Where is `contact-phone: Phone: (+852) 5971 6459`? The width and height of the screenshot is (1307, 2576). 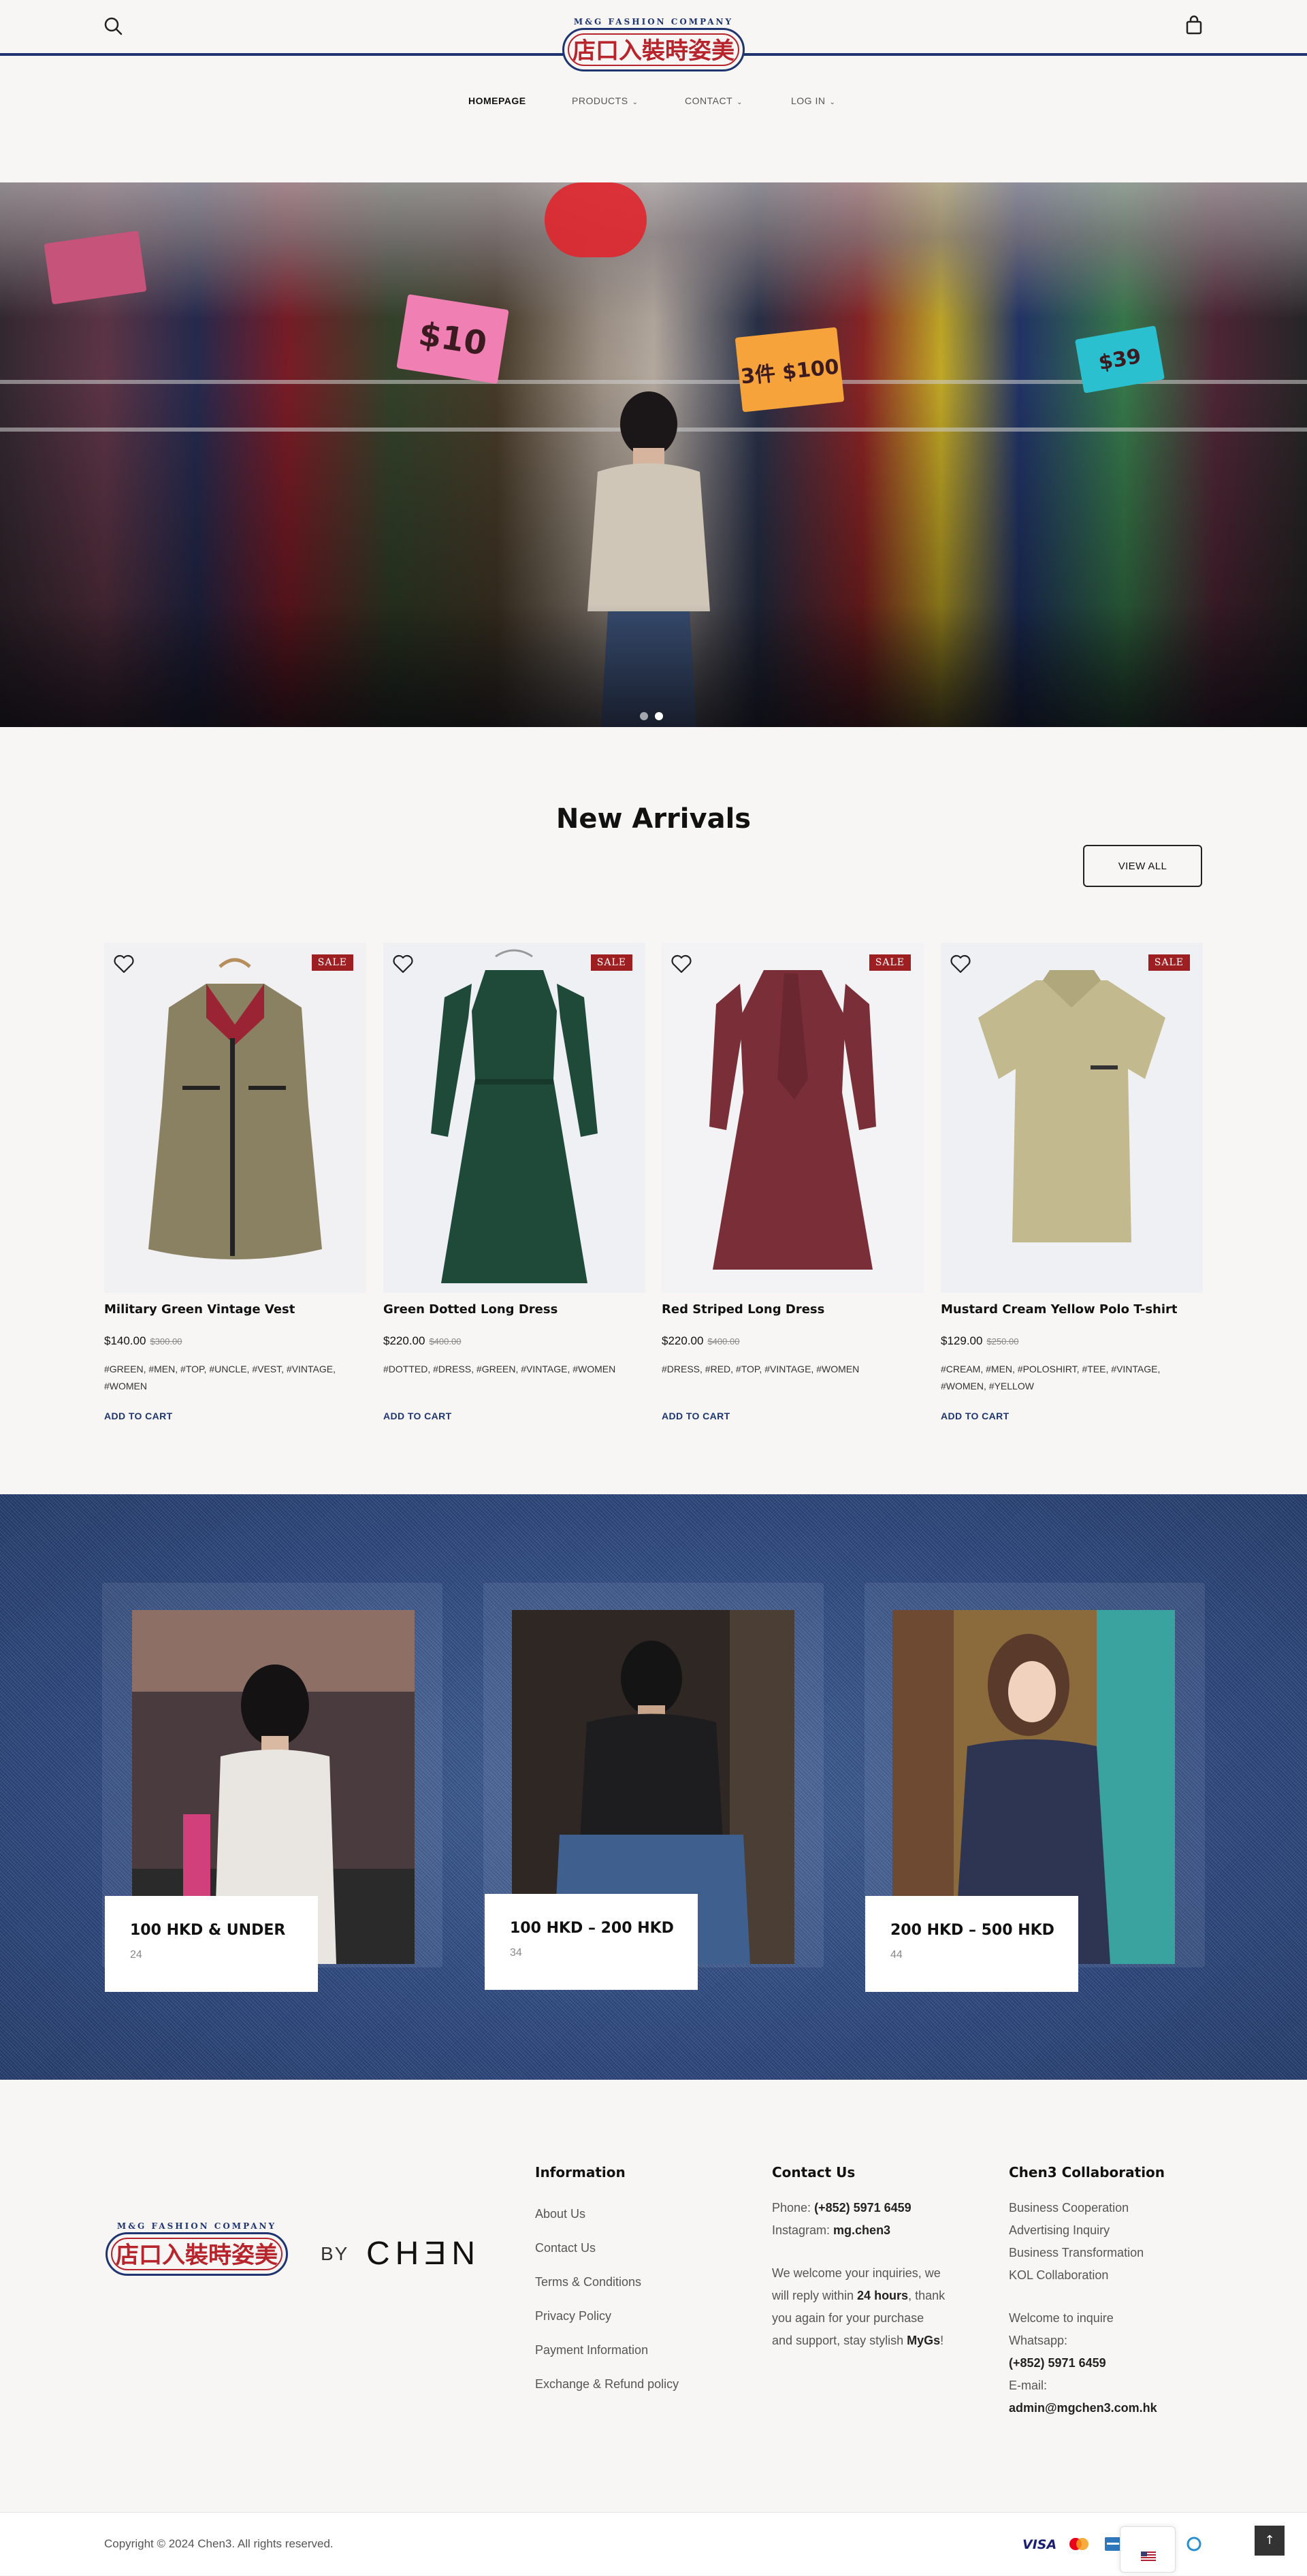 contact-phone: Phone: (+852) 5971 6459 is located at coordinates (859, 2208).